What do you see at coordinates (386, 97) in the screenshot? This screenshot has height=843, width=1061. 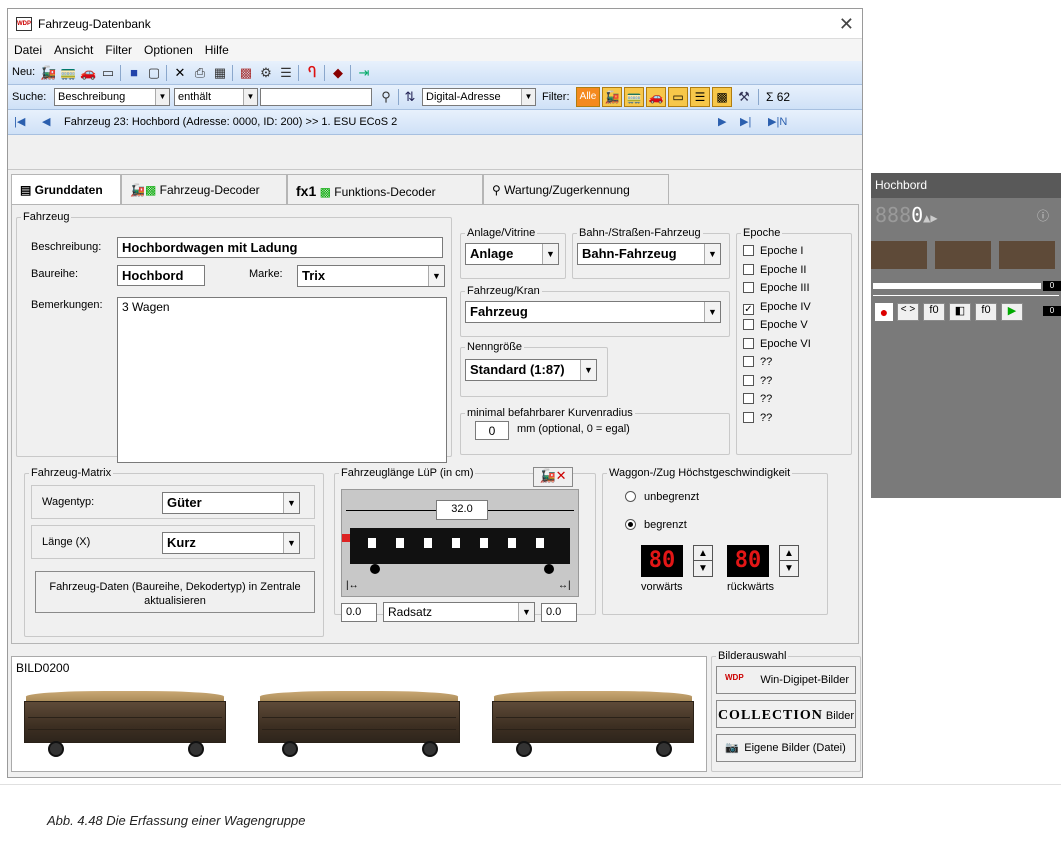 I see `binoculars-icon: ⚲` at bounding box center [386, 97].